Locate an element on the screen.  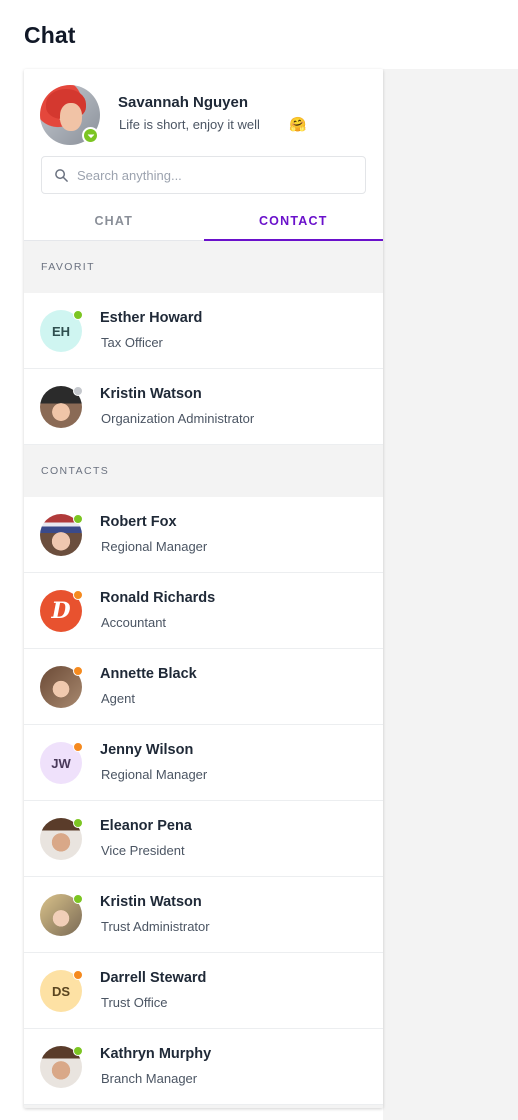
contact-row: JW Jenny Wilson Regional Manager is located at coordinates (203, 763).